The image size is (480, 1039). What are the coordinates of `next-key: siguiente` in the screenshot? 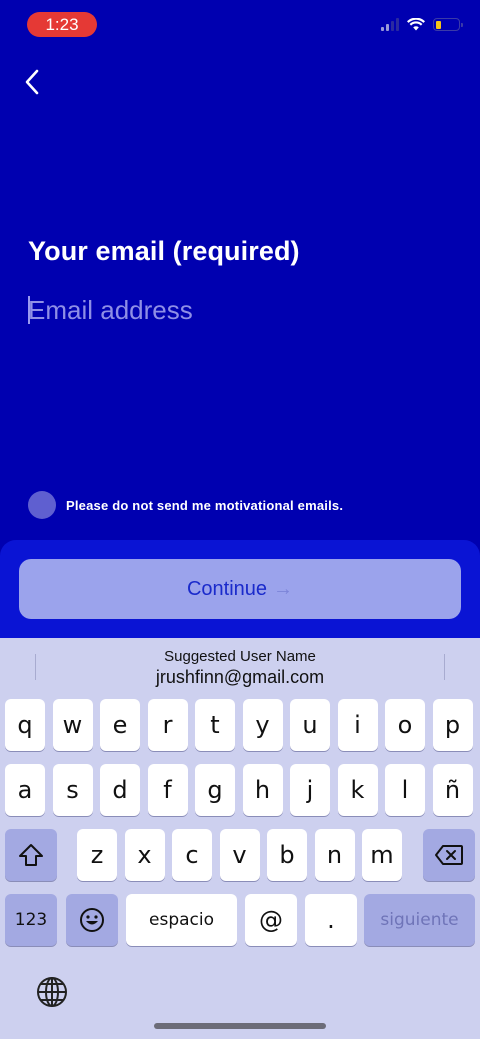 It's located at (419, 920).